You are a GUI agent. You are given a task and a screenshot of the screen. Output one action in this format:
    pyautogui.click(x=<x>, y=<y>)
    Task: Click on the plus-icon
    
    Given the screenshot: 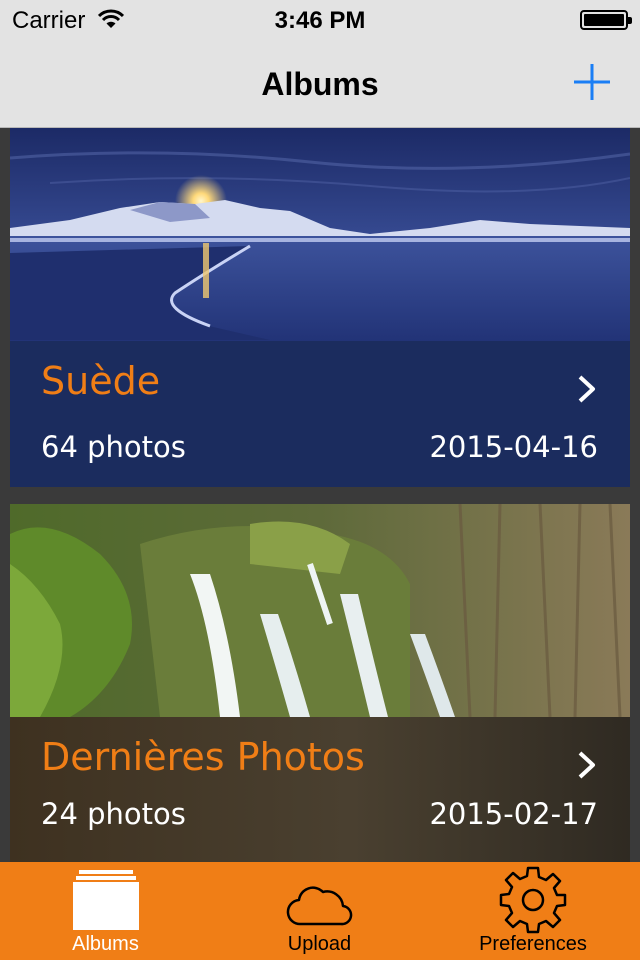 What is the action you would take?
    pyautogui.click(x=592, y=82)
    